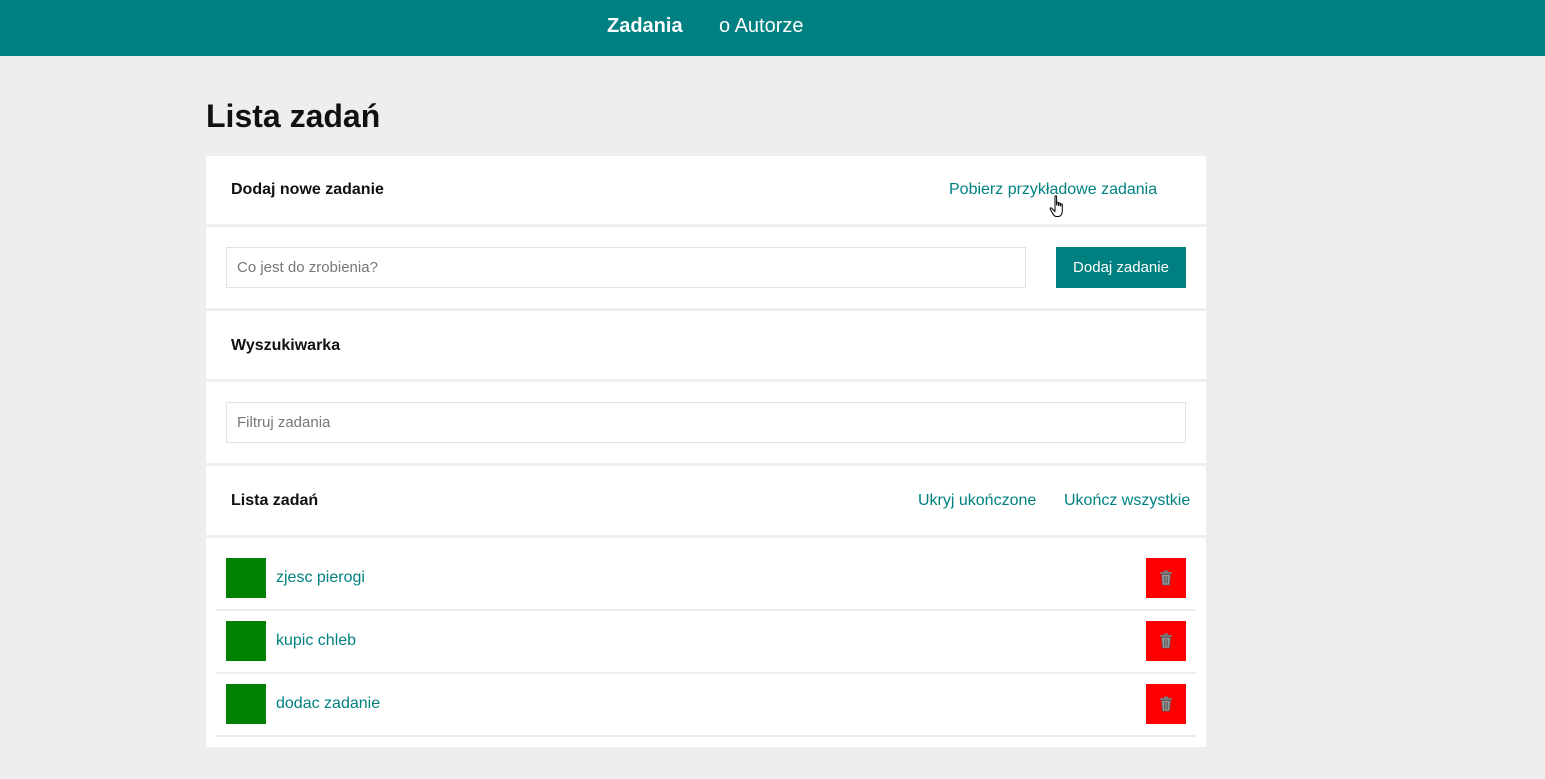 This screenshot has width=1545, height=779. What do you see at coordinates (286, 345) in the screenshot?
I see `search-header: Wyszukiwarka` at bounding box center [286, 345].